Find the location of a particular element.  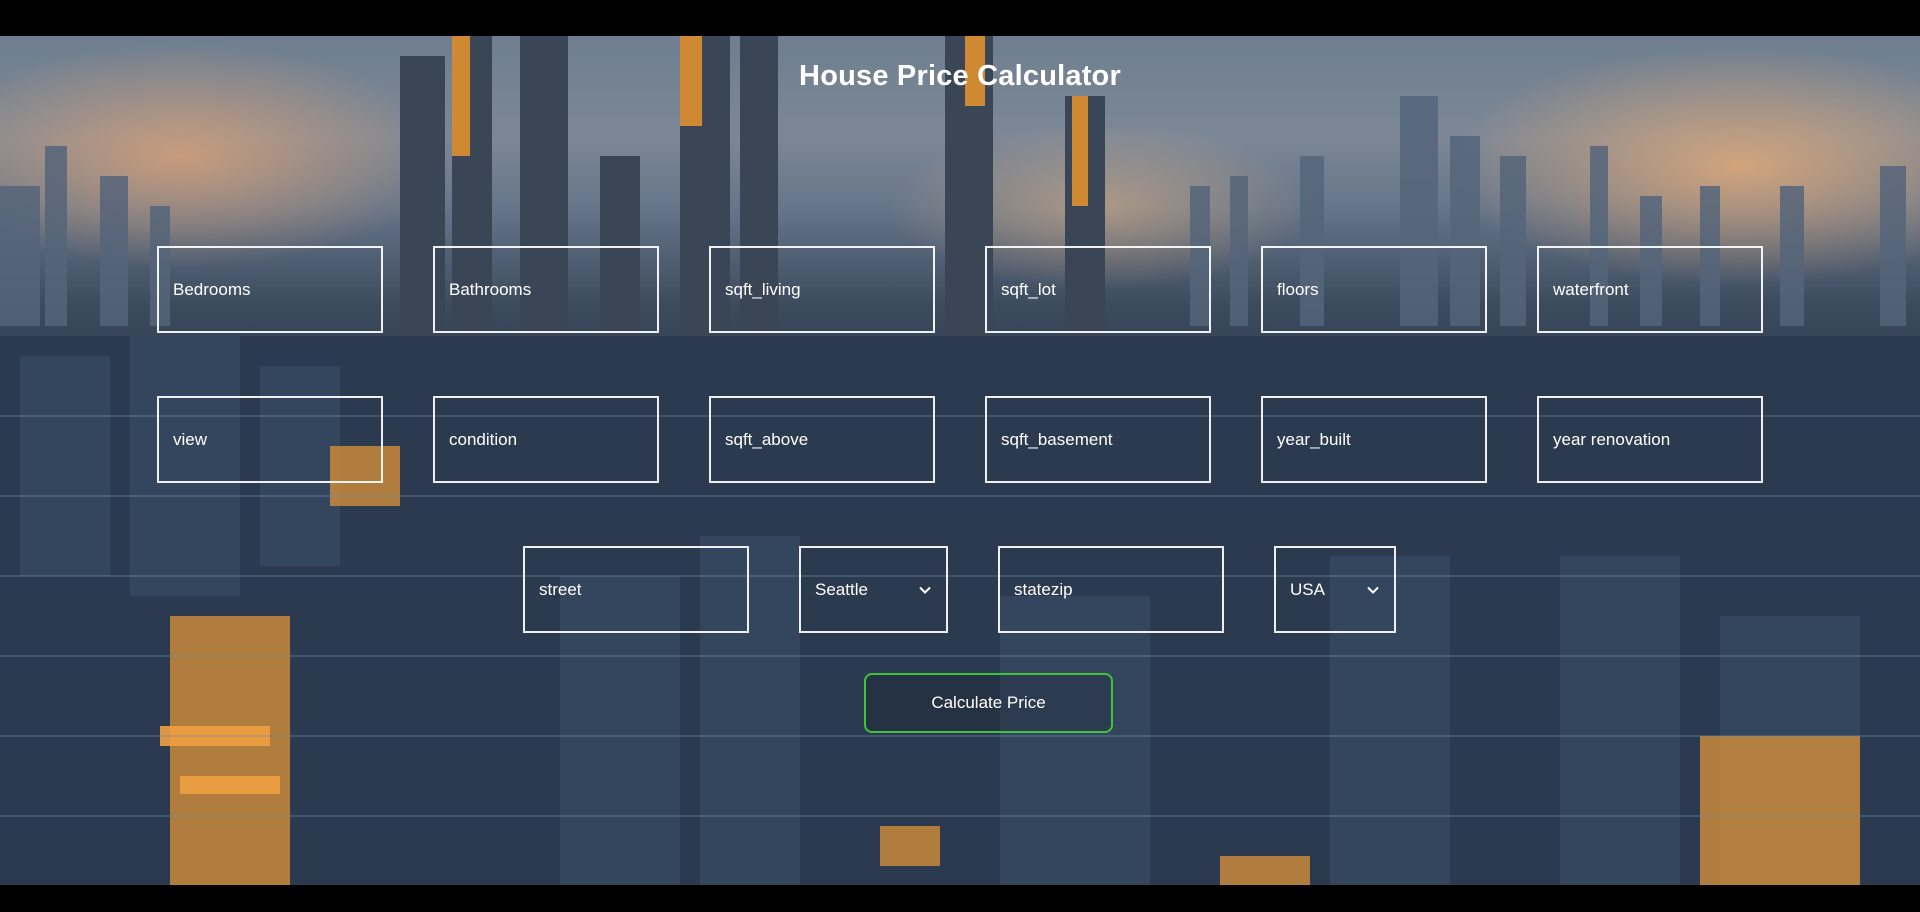

floors-input is located at coordinates (1374, 289).